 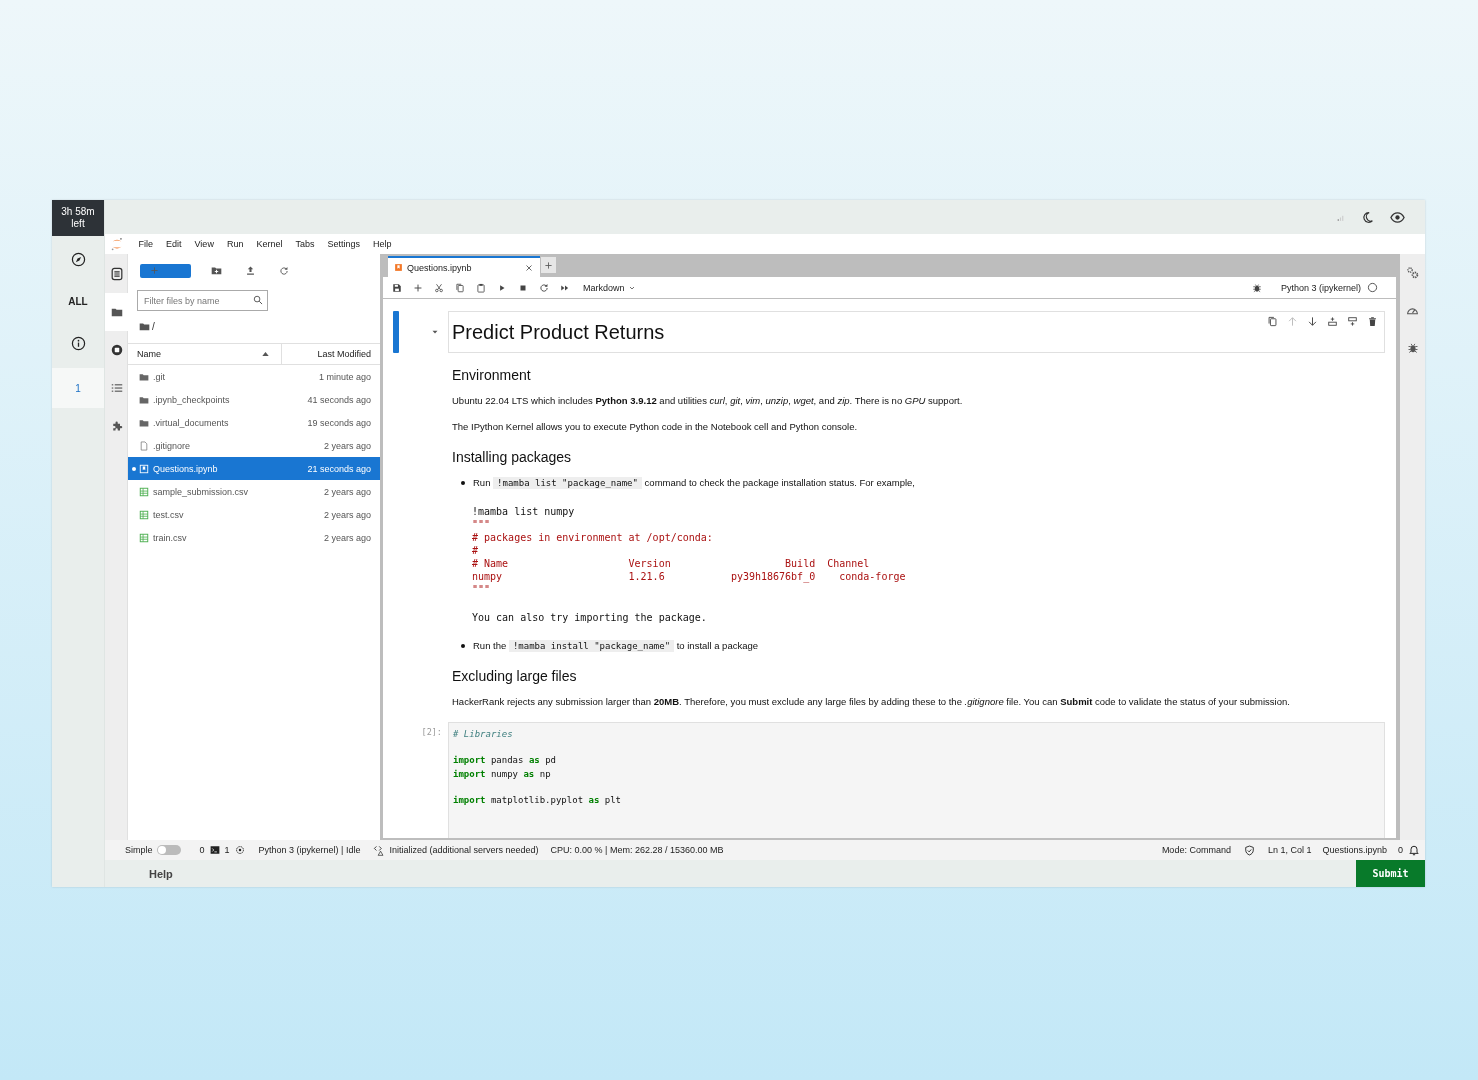 I want to click on cell-type-dropdown: Markdown, so click(x=615, y=287).